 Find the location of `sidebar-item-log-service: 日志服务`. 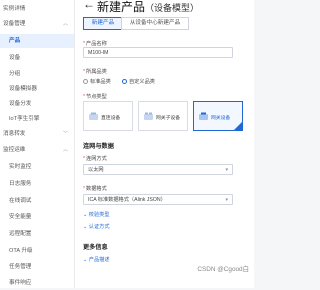

sidebar-item-log-service: 日志服务 is located at coordinates (37, 184).